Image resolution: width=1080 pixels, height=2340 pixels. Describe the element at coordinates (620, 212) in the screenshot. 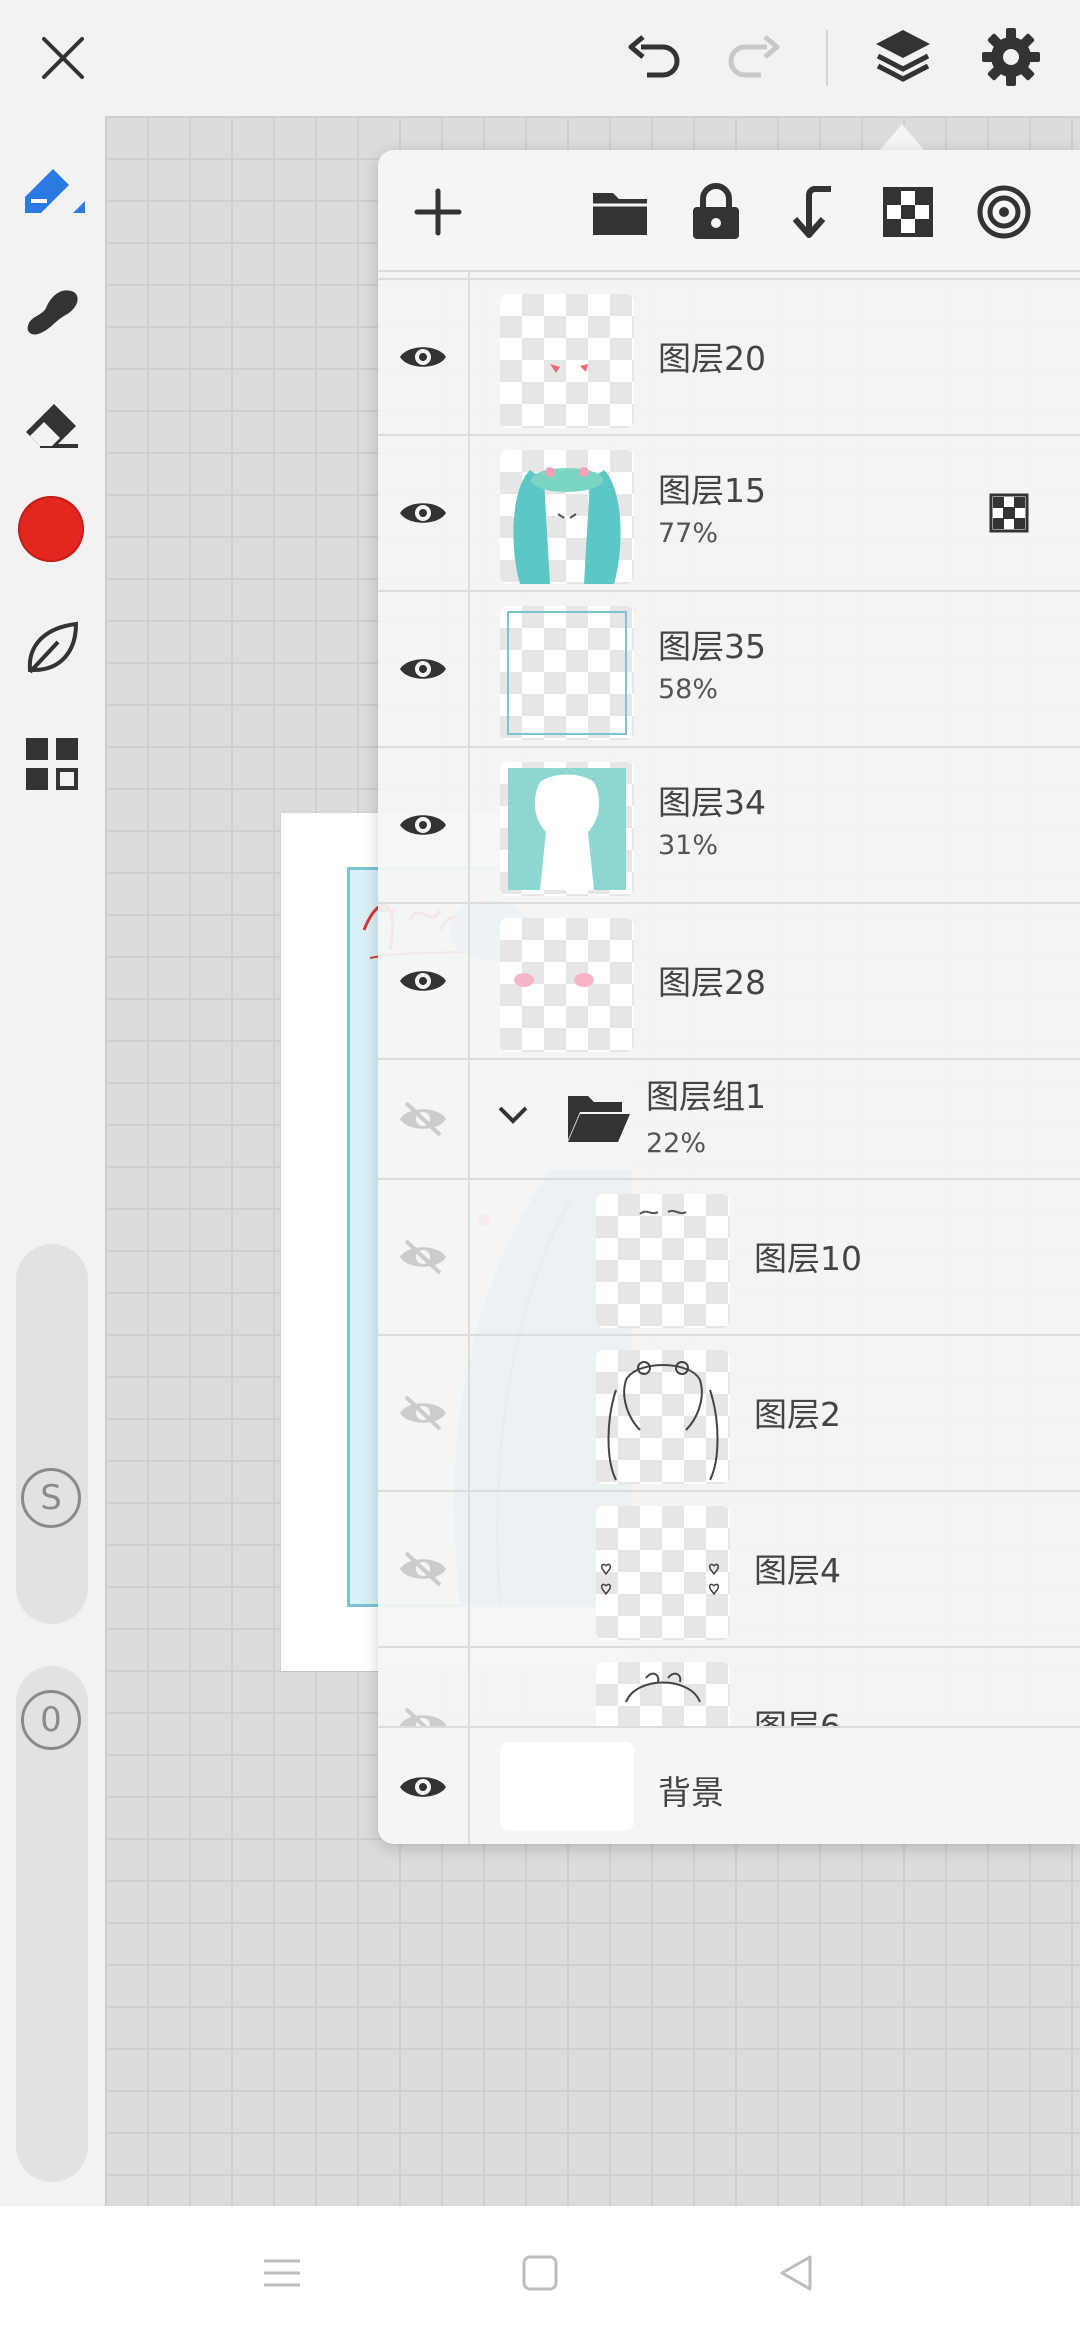

I see `folder-icon` at that location.